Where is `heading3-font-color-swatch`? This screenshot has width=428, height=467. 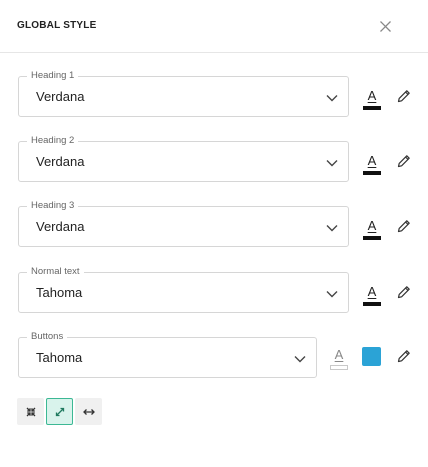 heading3-font-color-swatch is located at coordinates (372, 238).